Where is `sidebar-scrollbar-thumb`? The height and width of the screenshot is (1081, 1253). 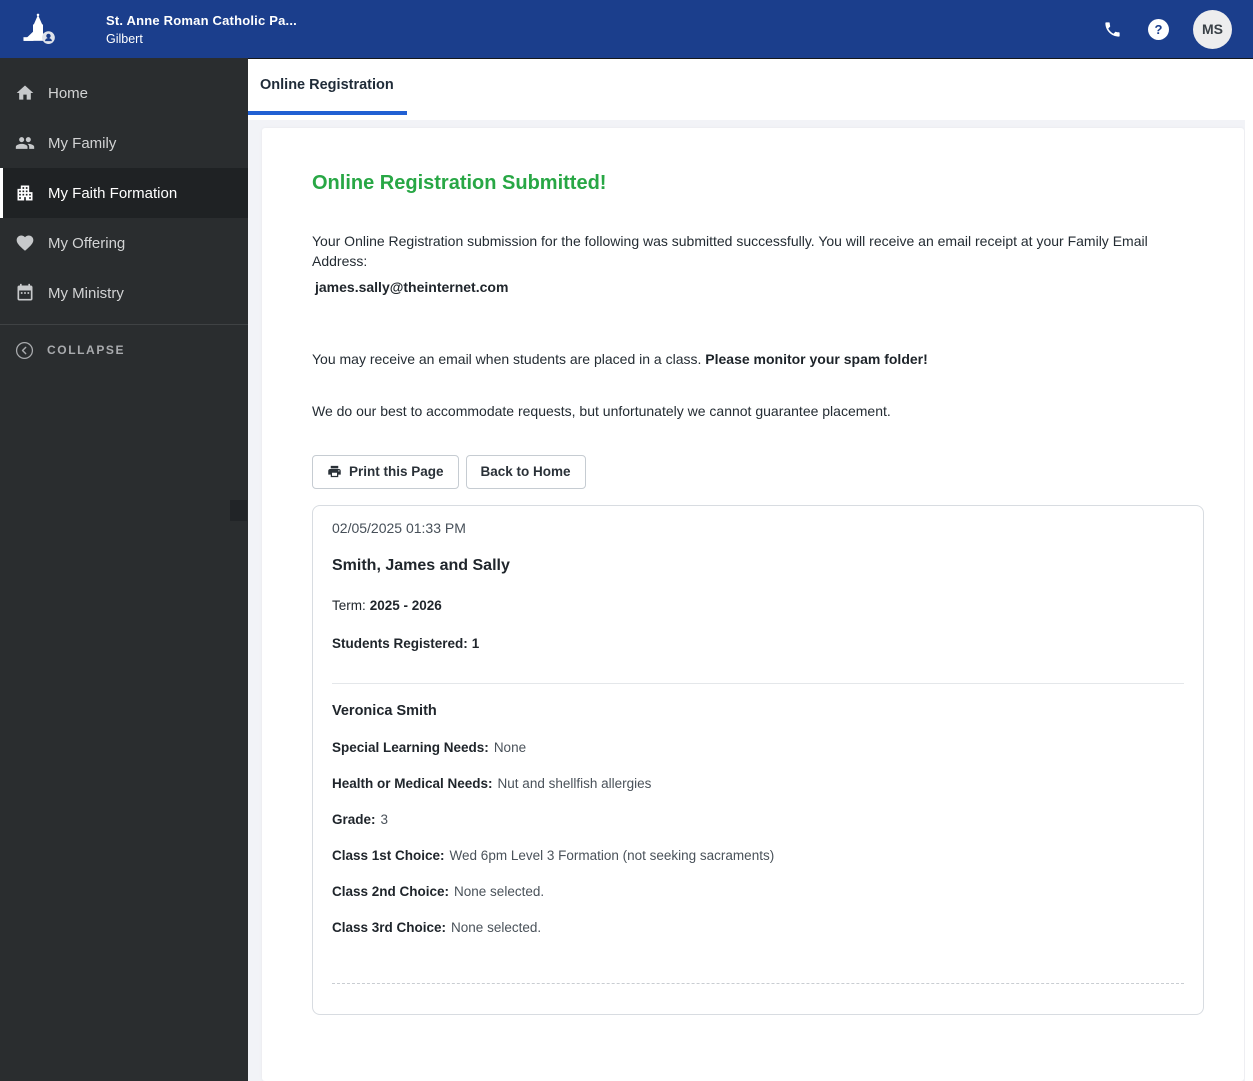 sidebar-scrollbar-thumb is located at coordinates (238, 510).